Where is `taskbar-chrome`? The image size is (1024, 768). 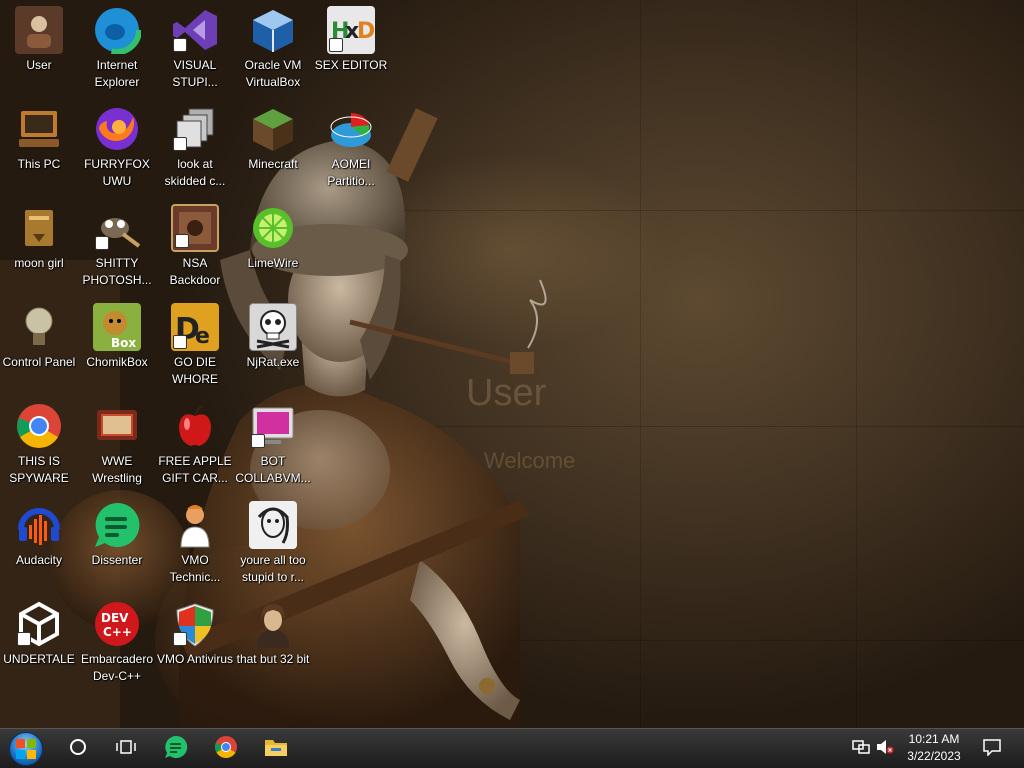 taskbar-chrome is located at coordinates (226, 748).